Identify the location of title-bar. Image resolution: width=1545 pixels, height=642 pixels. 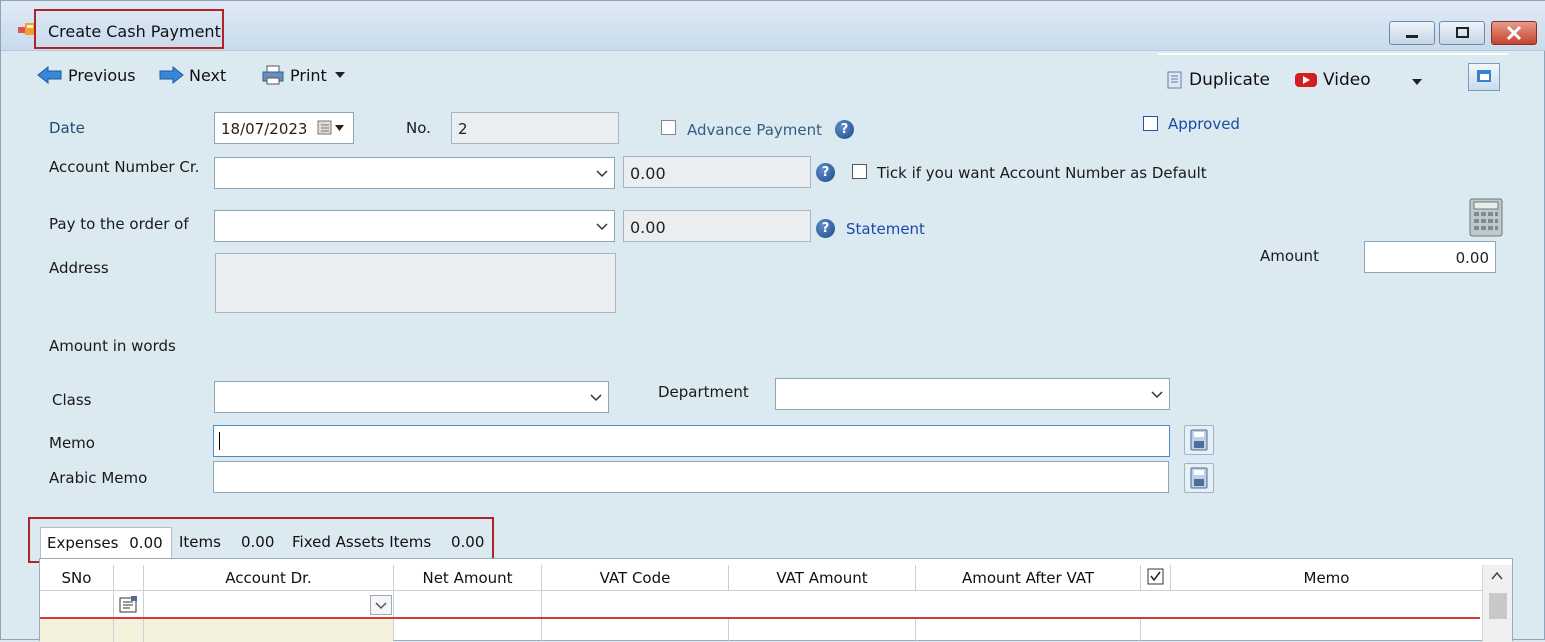
(773, 26).